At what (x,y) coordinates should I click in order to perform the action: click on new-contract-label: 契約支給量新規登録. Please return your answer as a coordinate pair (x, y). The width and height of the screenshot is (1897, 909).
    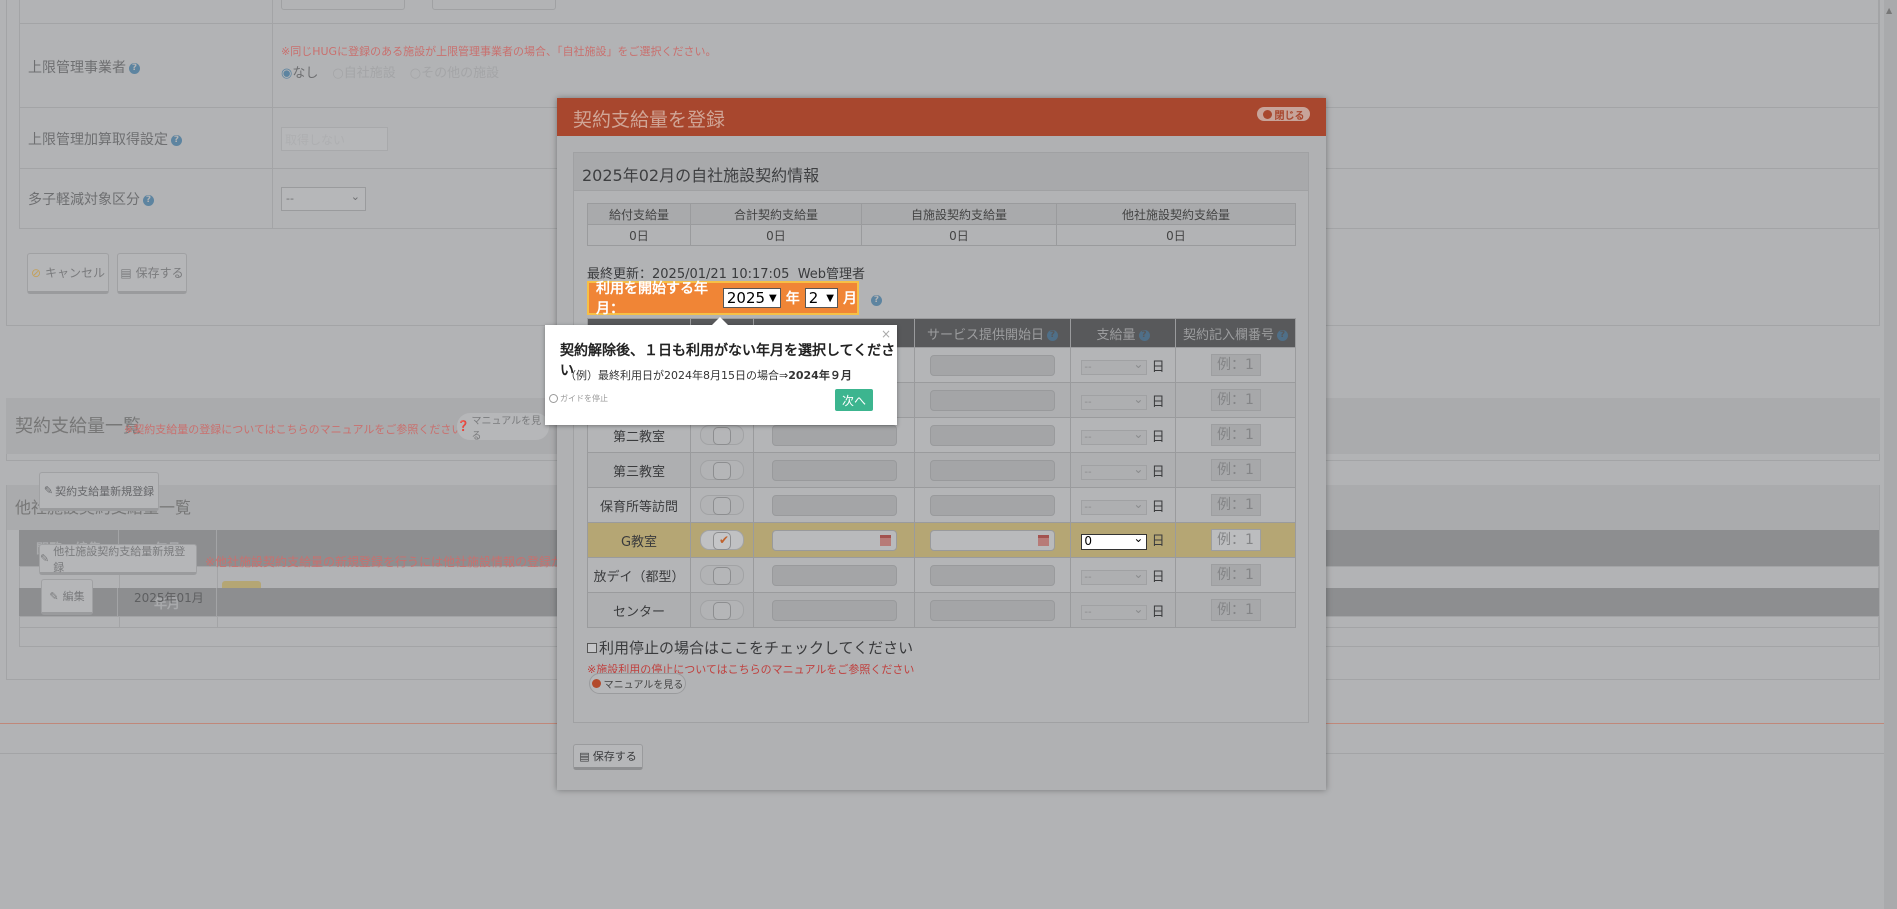
    Looking at the image, I should click on (105, 491).